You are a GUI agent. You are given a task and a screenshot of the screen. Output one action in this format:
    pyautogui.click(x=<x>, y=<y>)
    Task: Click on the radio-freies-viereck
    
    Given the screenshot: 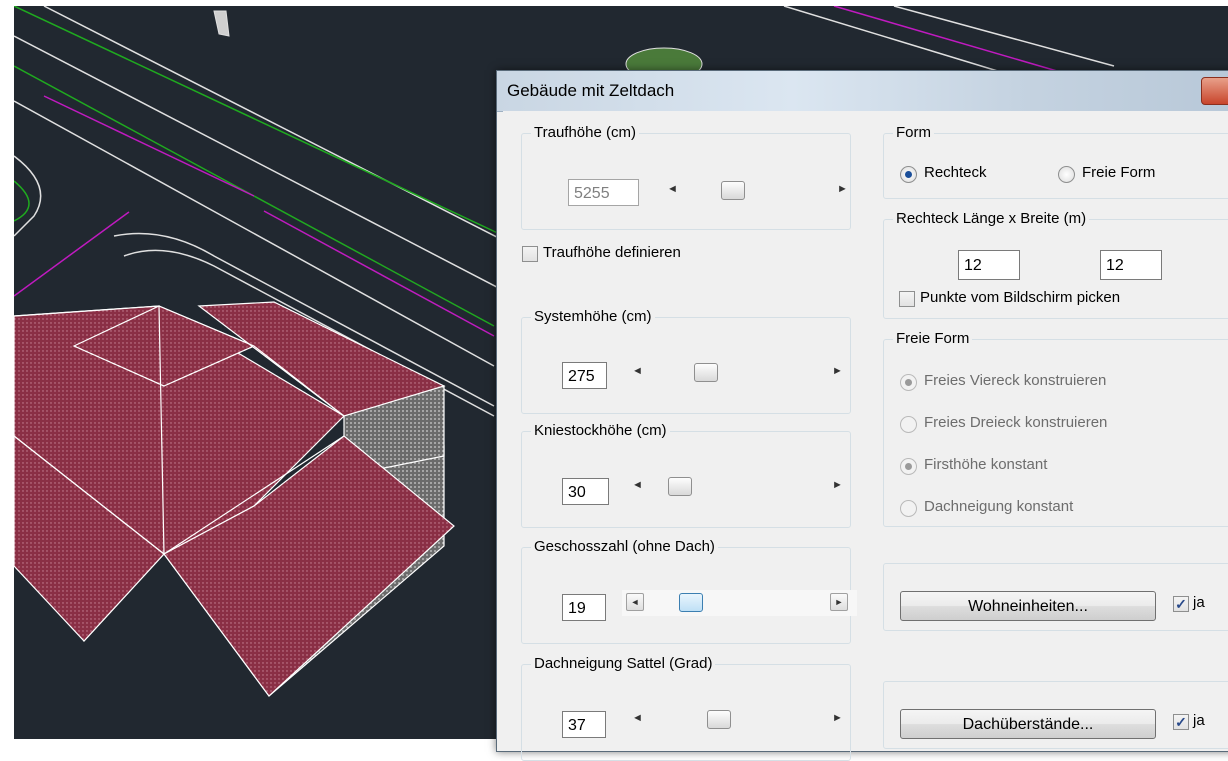 What is the action you would take?
    pyautogui.click(x=908, y=382)
    